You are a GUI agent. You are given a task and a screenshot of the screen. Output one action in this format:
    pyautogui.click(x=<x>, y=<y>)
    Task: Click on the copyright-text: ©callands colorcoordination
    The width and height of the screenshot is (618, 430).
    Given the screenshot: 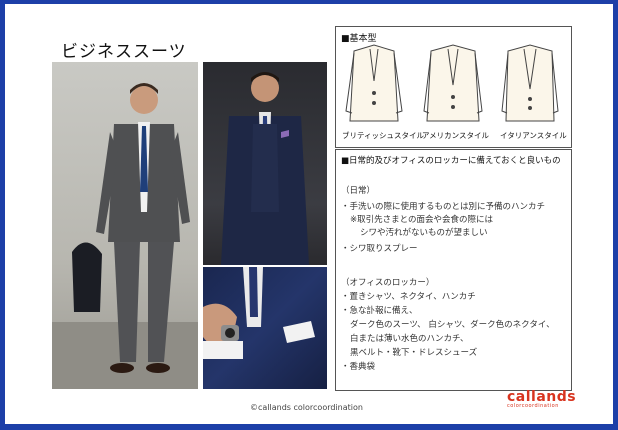 What is the action you would take?
    pyautogui.click(x=306, y=407)
    